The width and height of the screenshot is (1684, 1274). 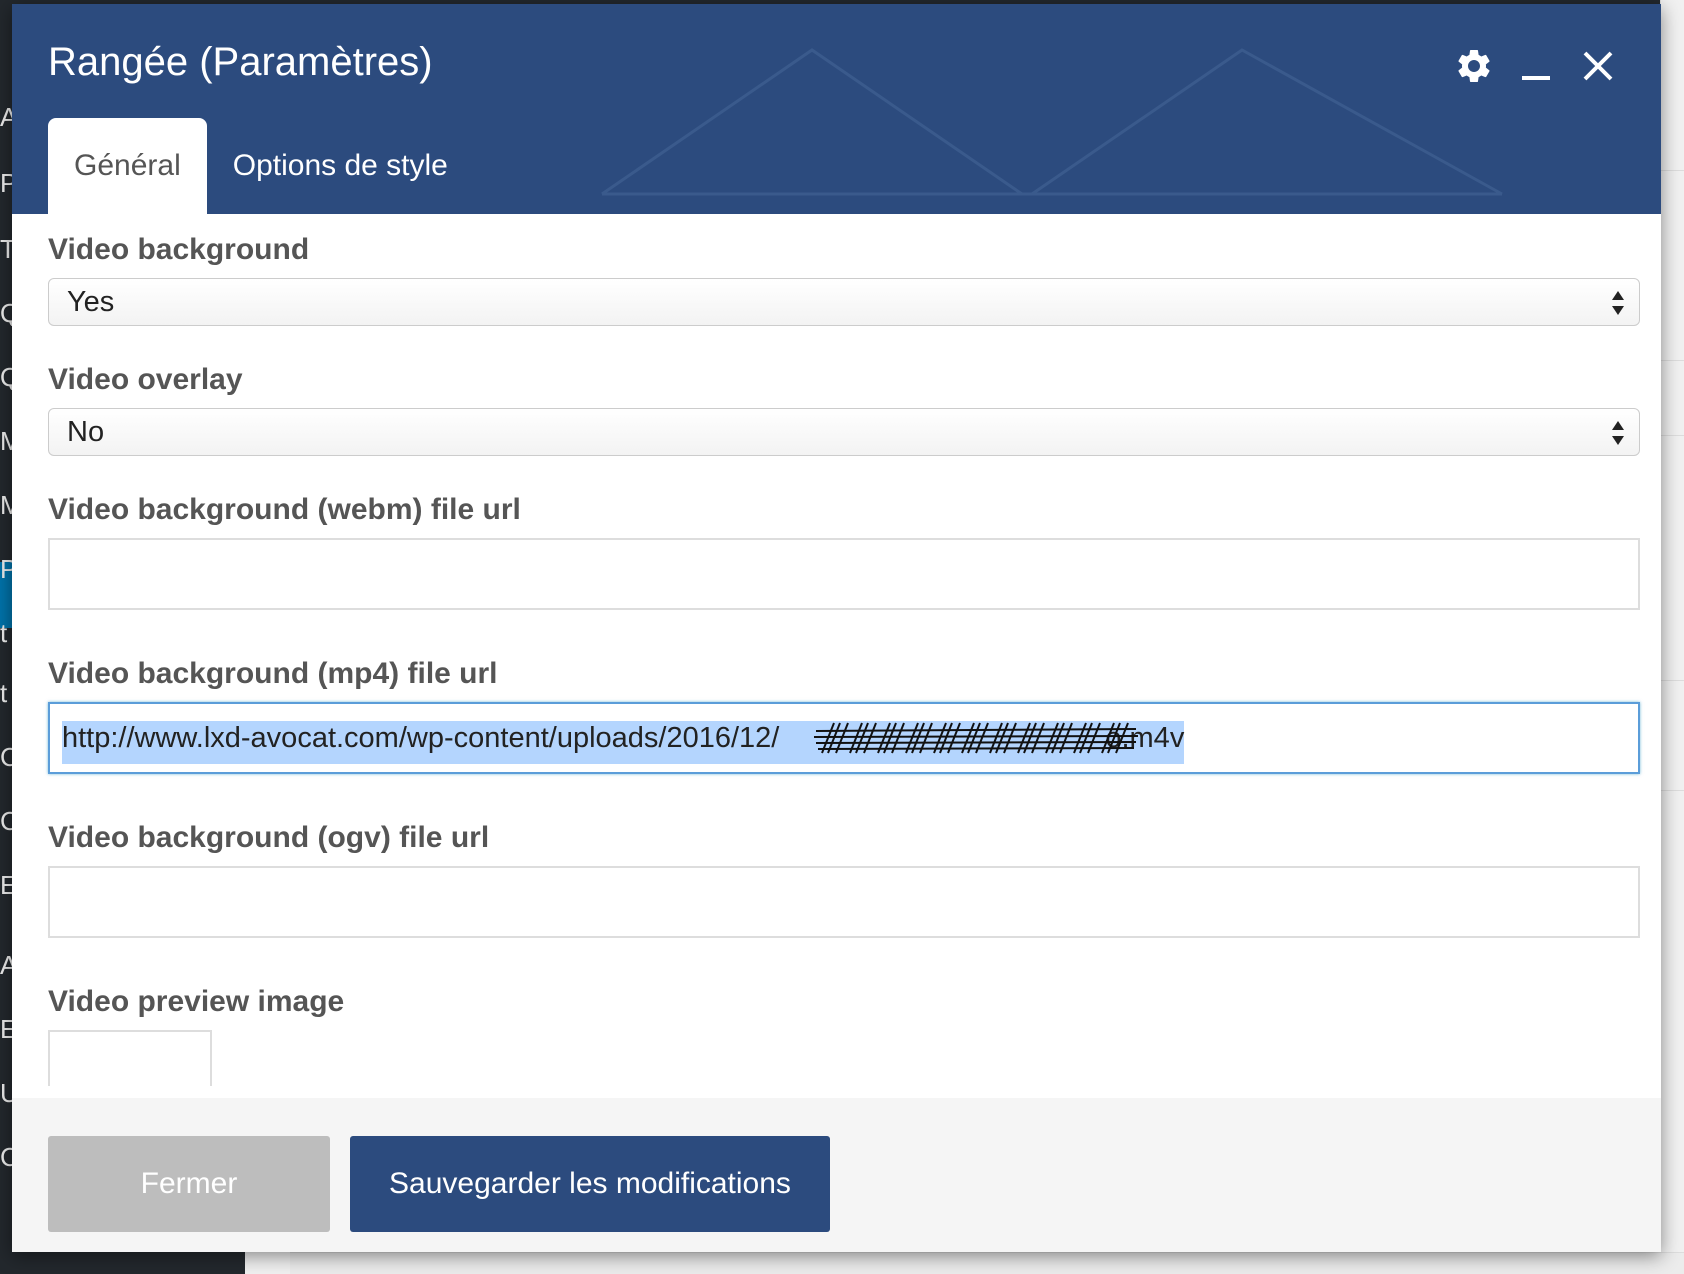 I want to click on ogv-url-label: Video background (ogv) file url, so click(x=269, y=837).